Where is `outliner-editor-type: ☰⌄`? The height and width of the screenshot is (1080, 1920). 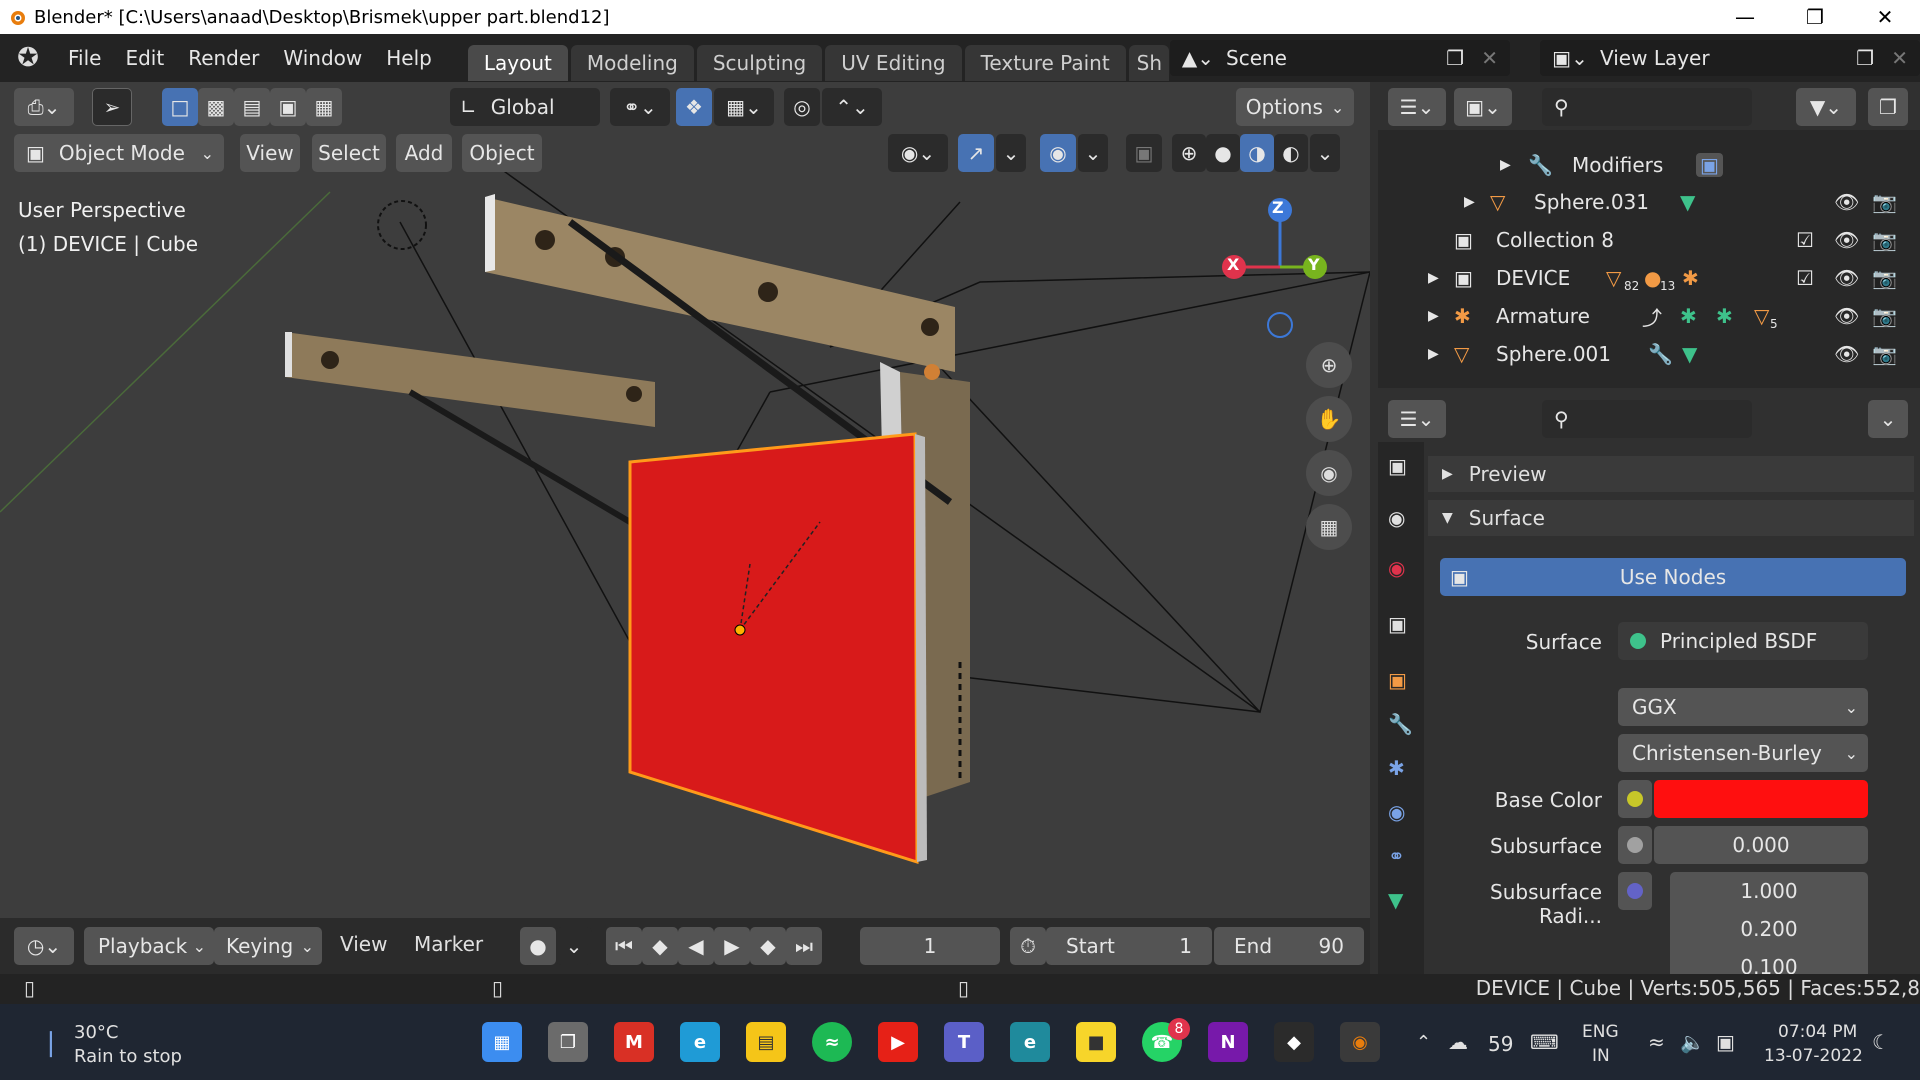 outliner-editor-type: ☰⌄ is located at coordinates (1417, 107).